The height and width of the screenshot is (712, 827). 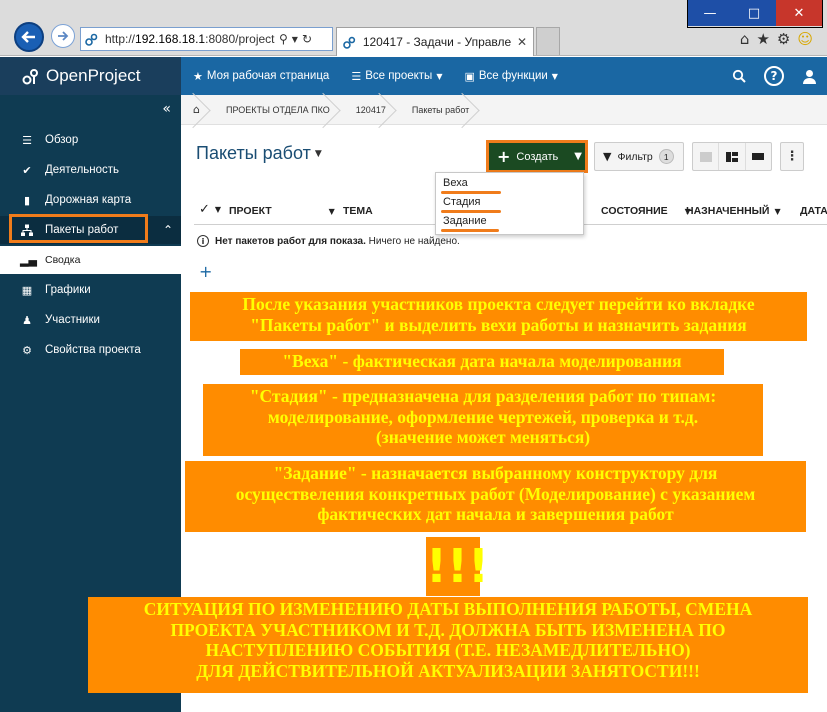 I want to click on search-icon: ⚲, so click(x=283, y=39).